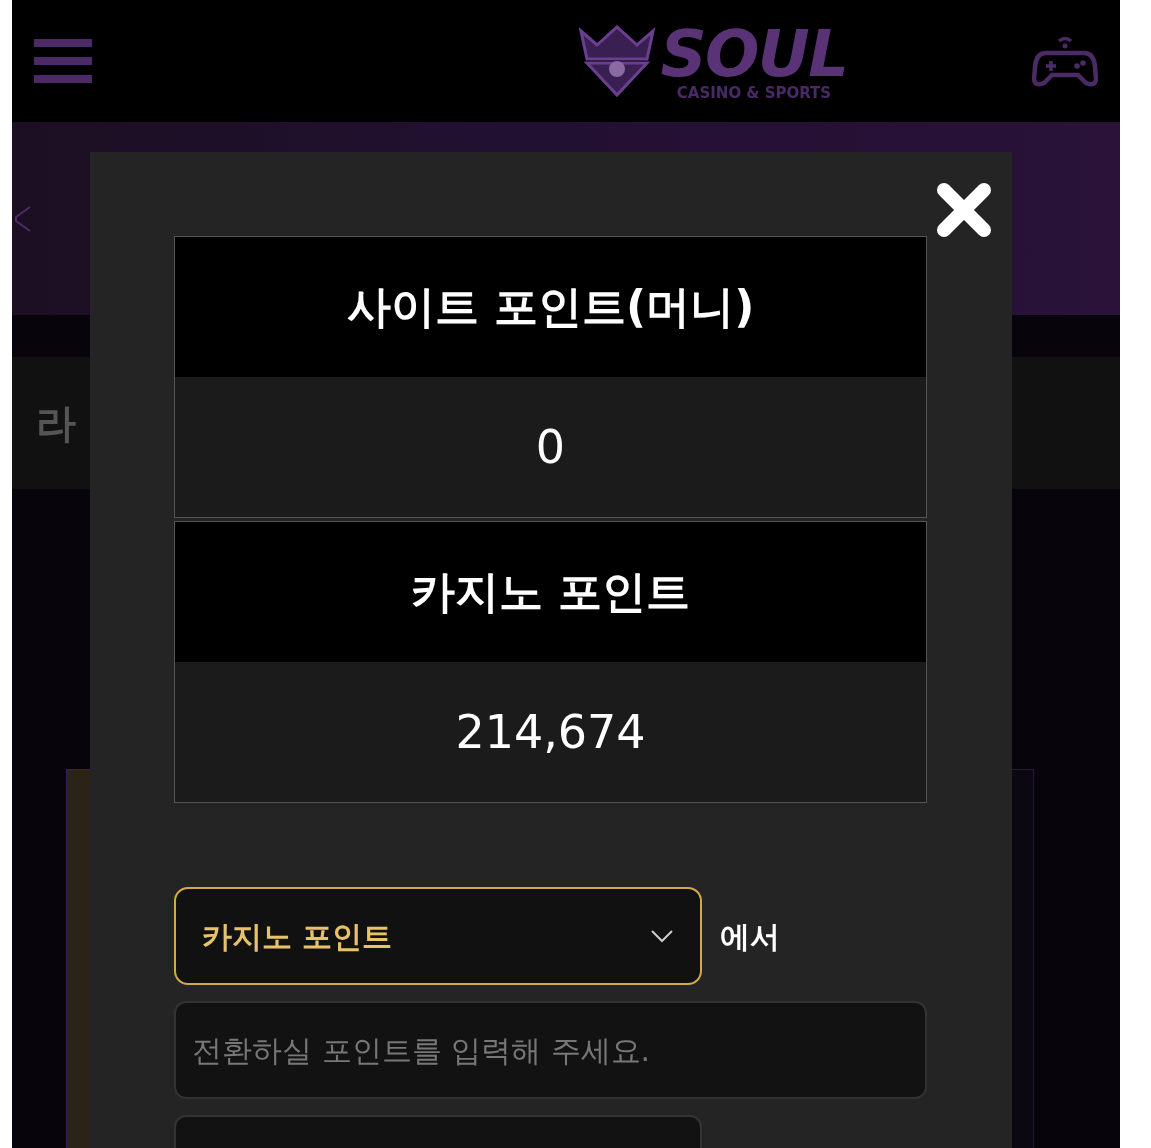 This screenshot has height=1148, width=1151. Describe the element at coordinates (550, 307) in the screenshot. I see `point-label-cell: 사이트 포인트(머니)` at that location.